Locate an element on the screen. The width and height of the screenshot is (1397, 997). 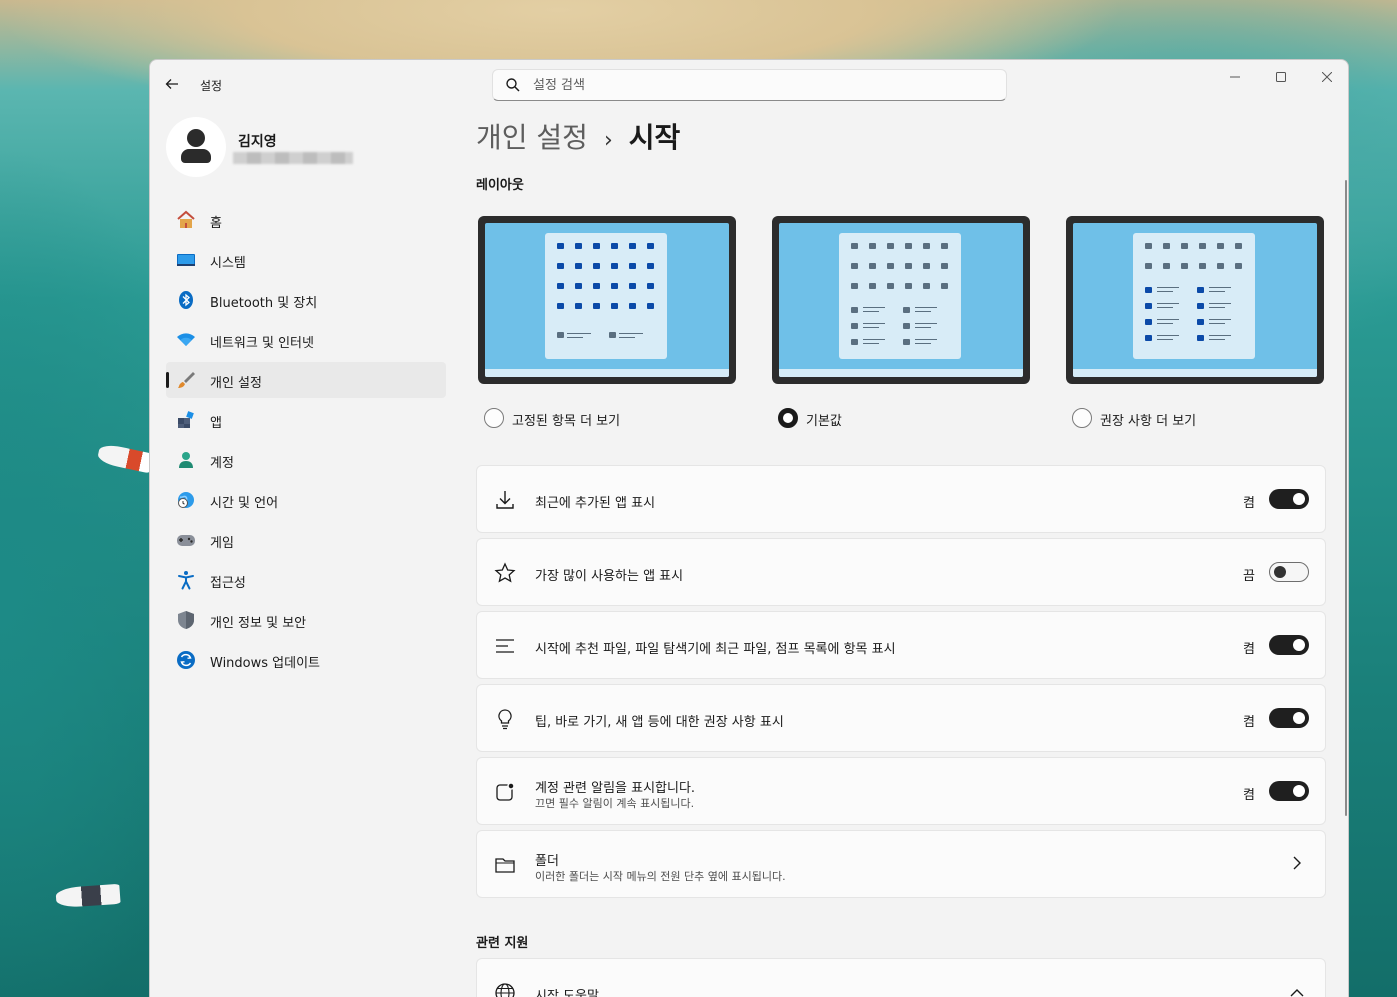
related-start-help: 시작 도움말 is located at coordinates (901, 977).